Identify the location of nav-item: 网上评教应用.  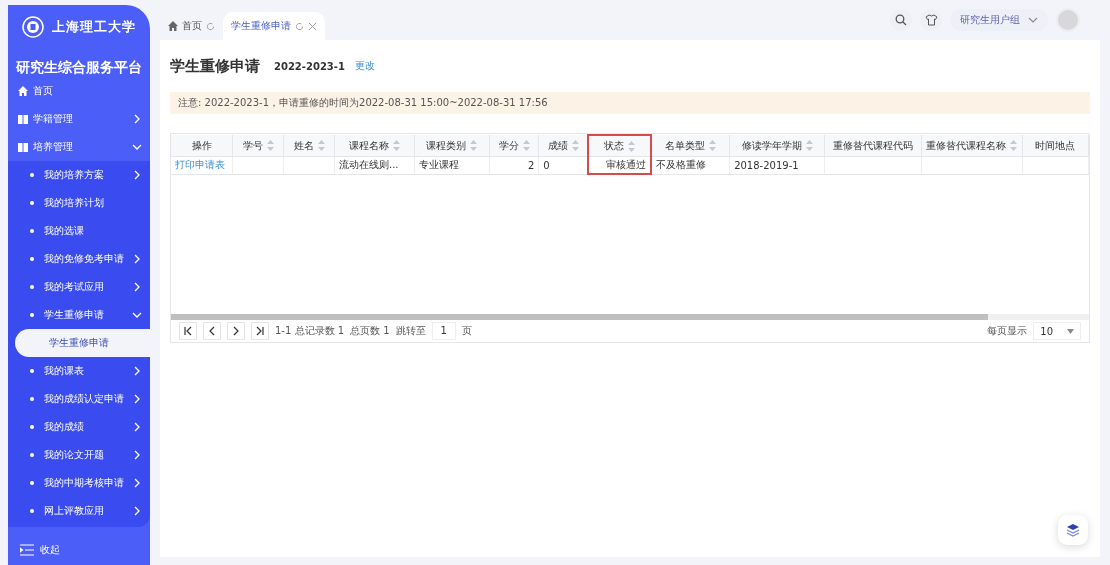
(79, 511).